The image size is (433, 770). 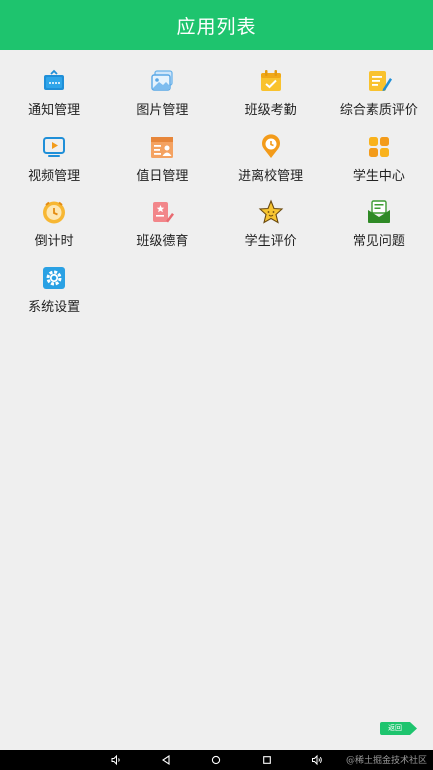 I want to click on app-item-countdown: 倒计时, so click(x=54, y=232).